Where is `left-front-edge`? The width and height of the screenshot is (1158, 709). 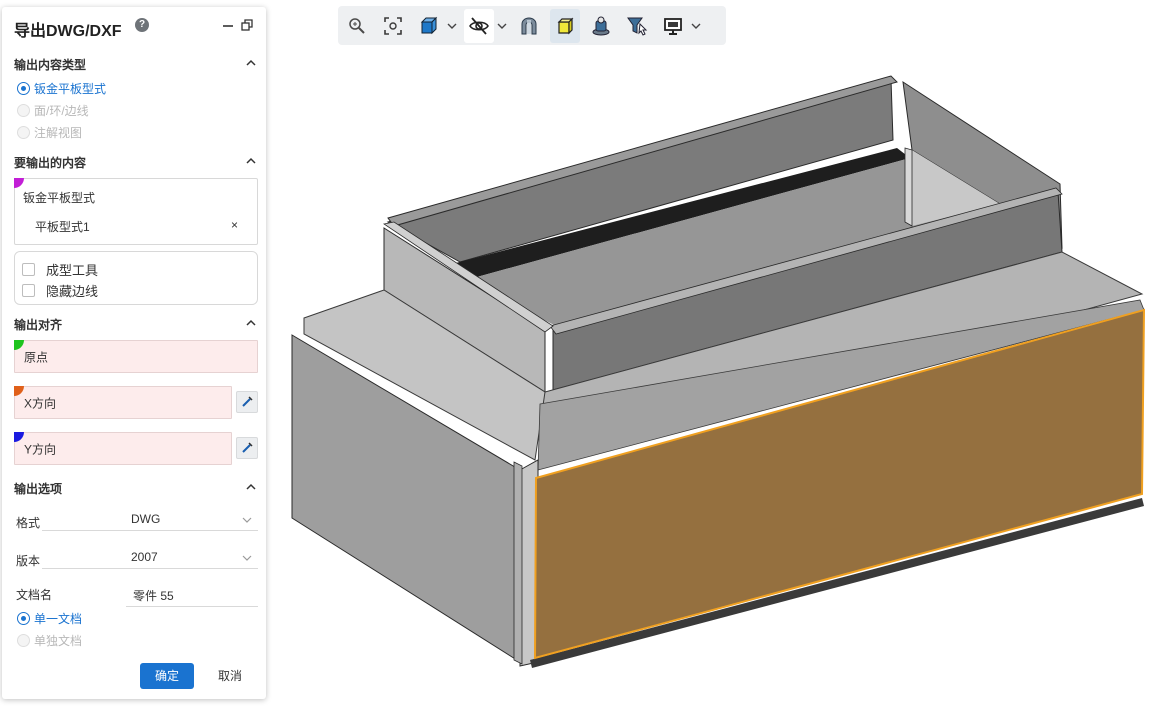
left-front-edge is located at coordinates (518, 563).